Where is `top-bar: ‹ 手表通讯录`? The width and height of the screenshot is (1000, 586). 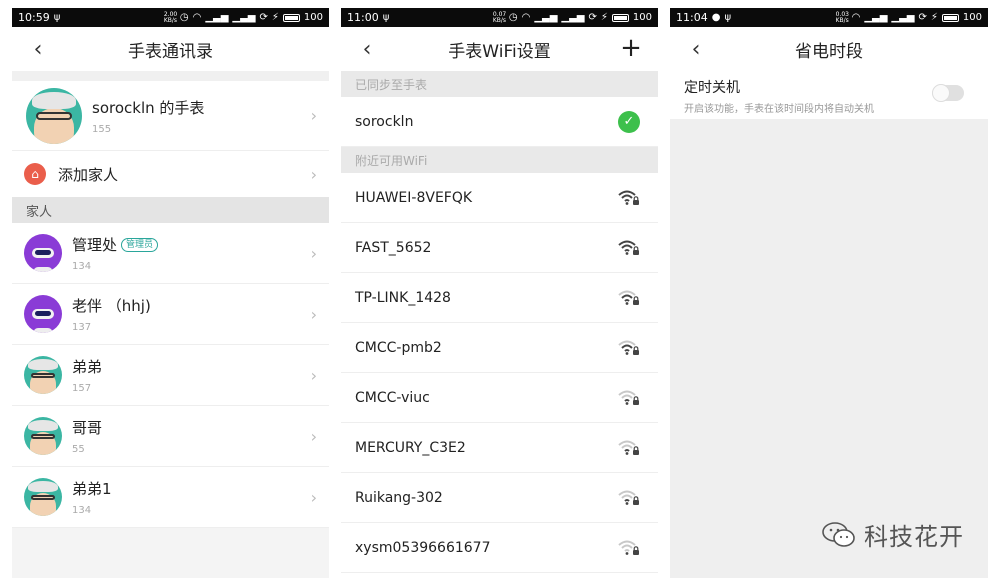 top-bar: ‹ 手表通讯录 is located at coordinates (170, 49).